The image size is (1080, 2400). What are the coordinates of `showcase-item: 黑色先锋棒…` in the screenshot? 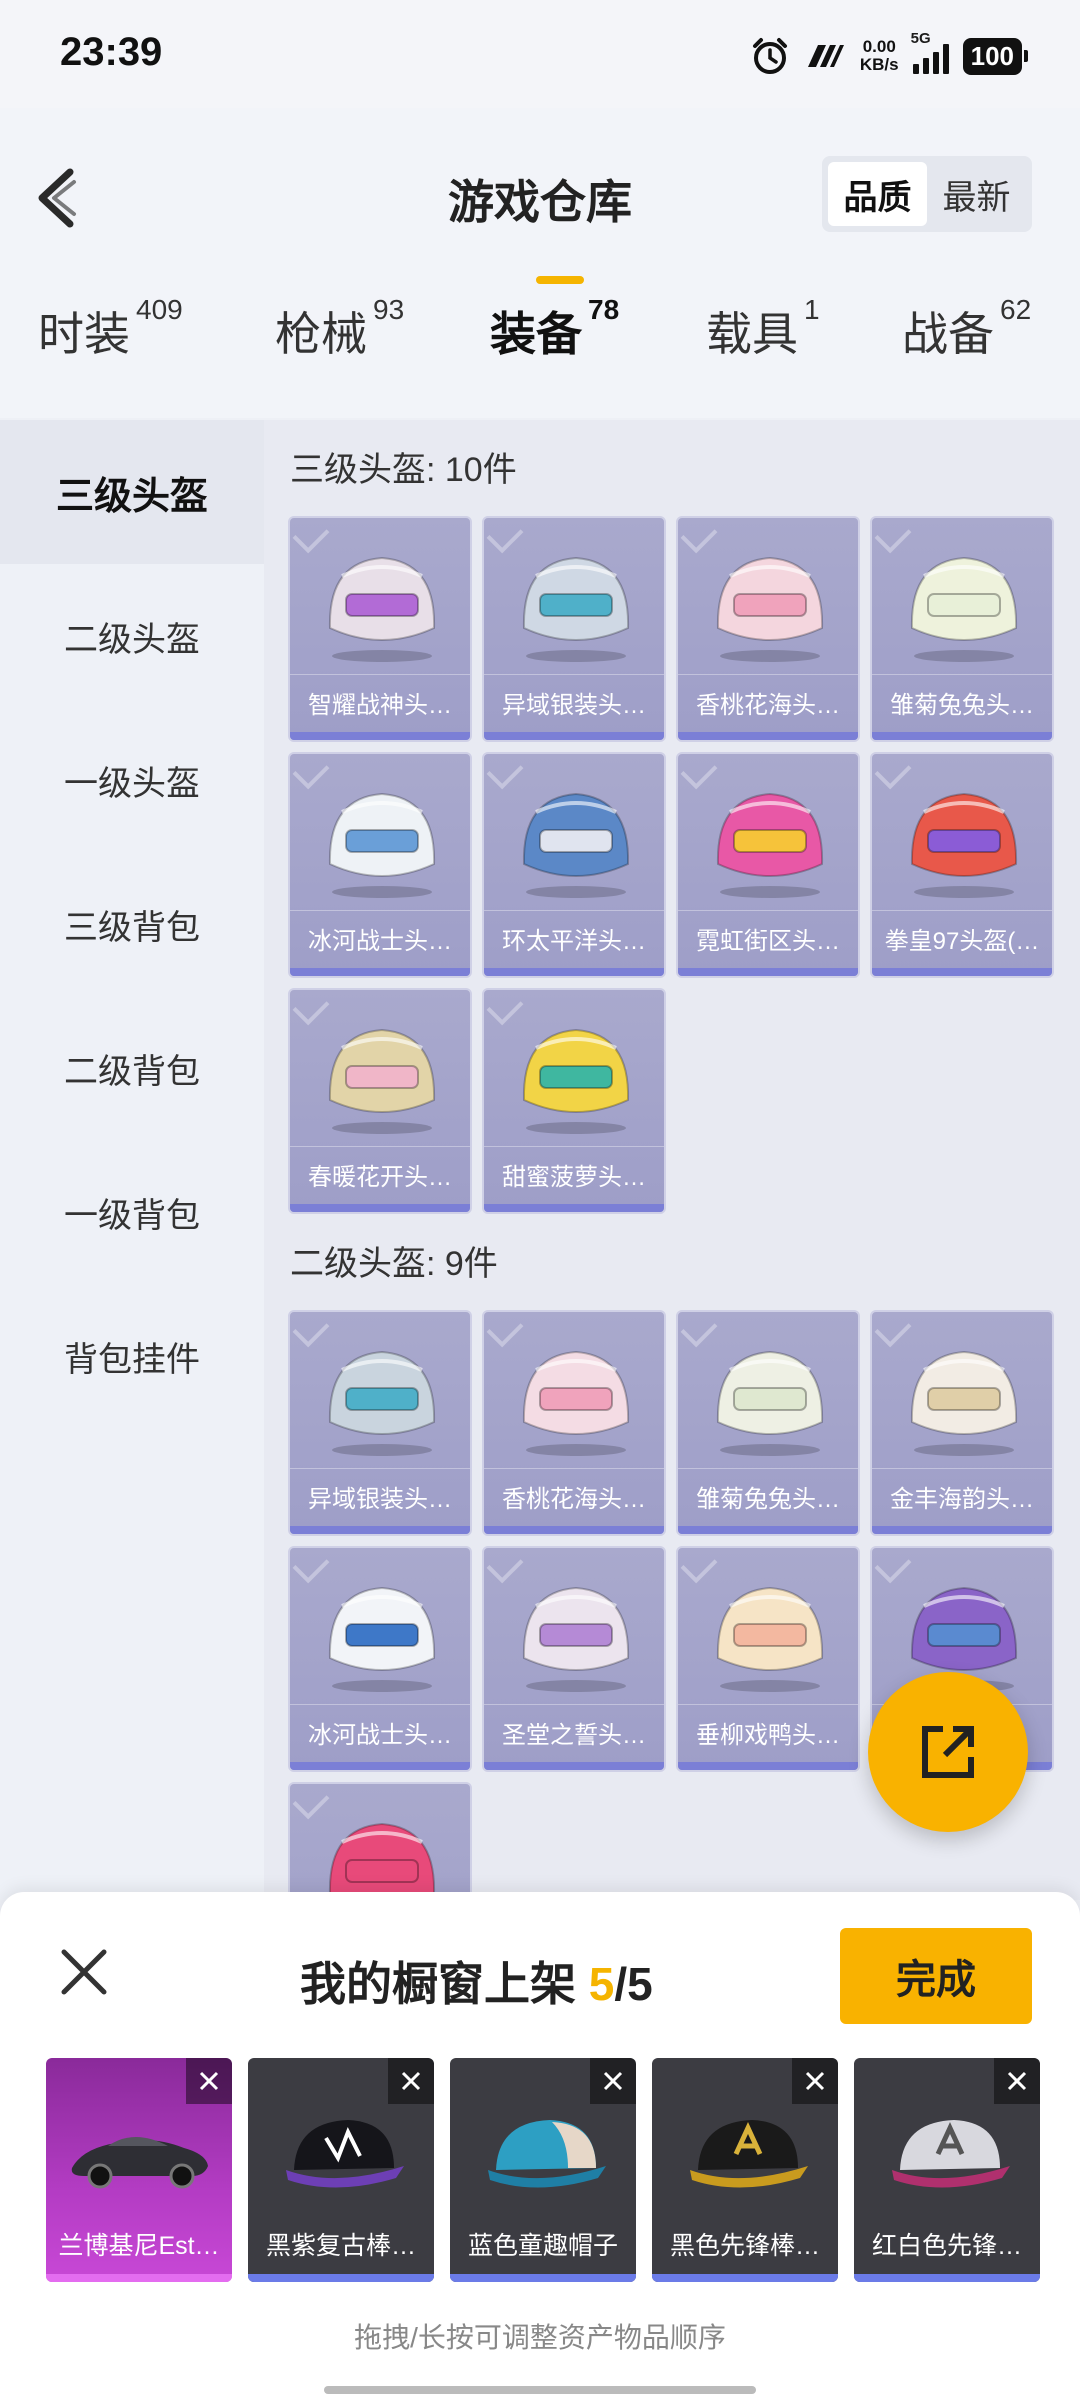 It's located at (745, 2170).